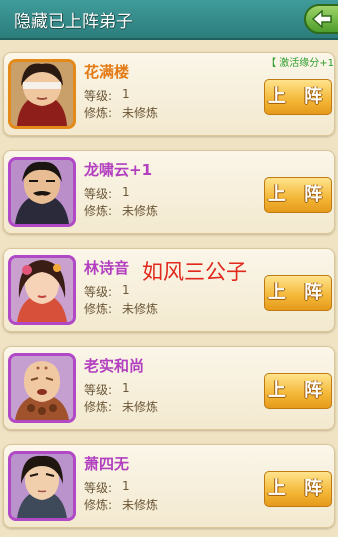  Describe the element at coordinates (107, 72) in the screenshot. I see `disciple-name: 花满楼` at that location.